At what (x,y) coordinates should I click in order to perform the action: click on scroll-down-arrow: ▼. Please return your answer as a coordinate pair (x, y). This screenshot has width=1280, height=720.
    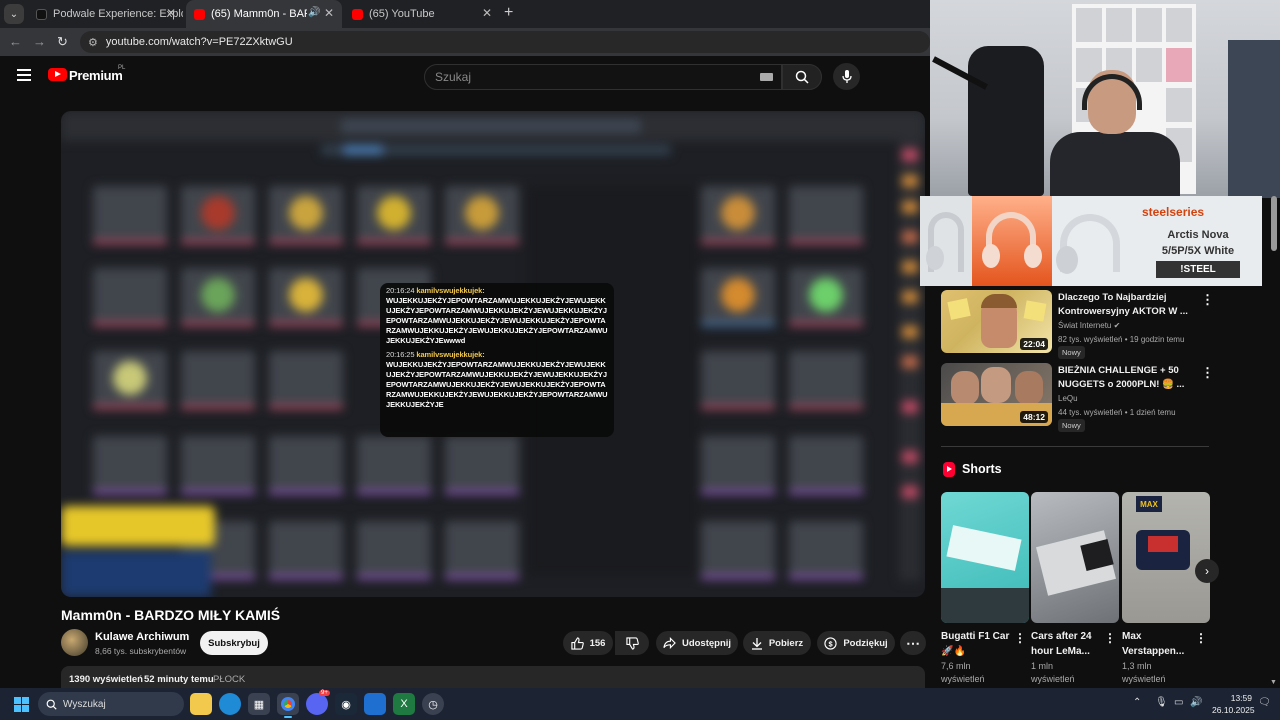
    Looking at the image, I should click on (1273, 682).